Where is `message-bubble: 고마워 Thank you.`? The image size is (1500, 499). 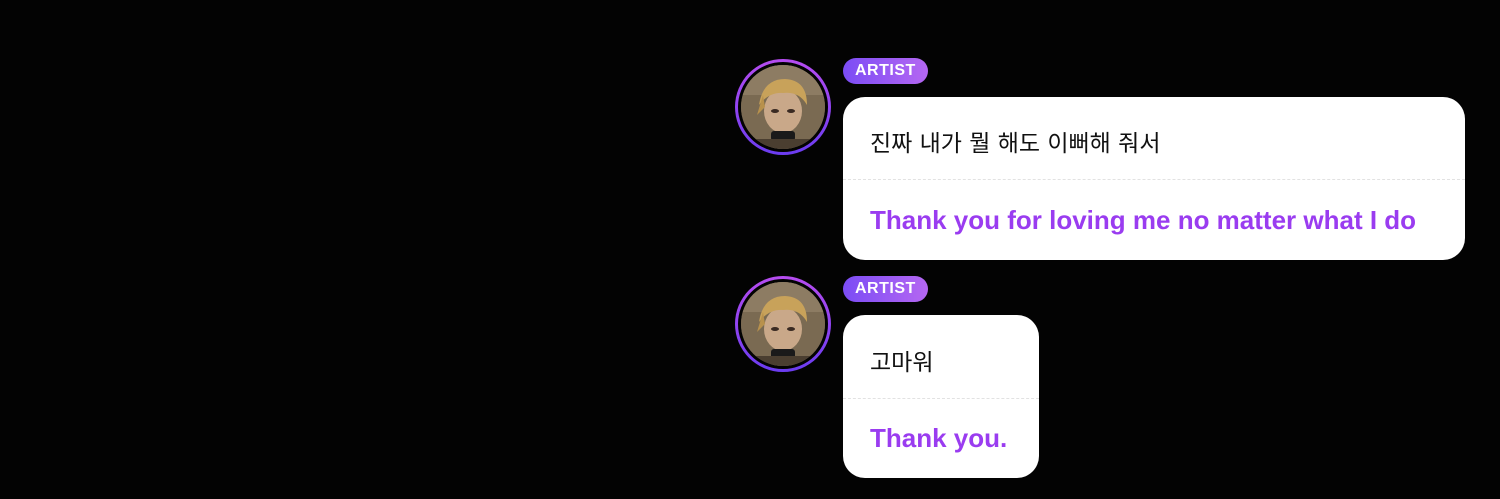 message-bubble: 고마워 Thank you. is located at coordinates (941, 396).